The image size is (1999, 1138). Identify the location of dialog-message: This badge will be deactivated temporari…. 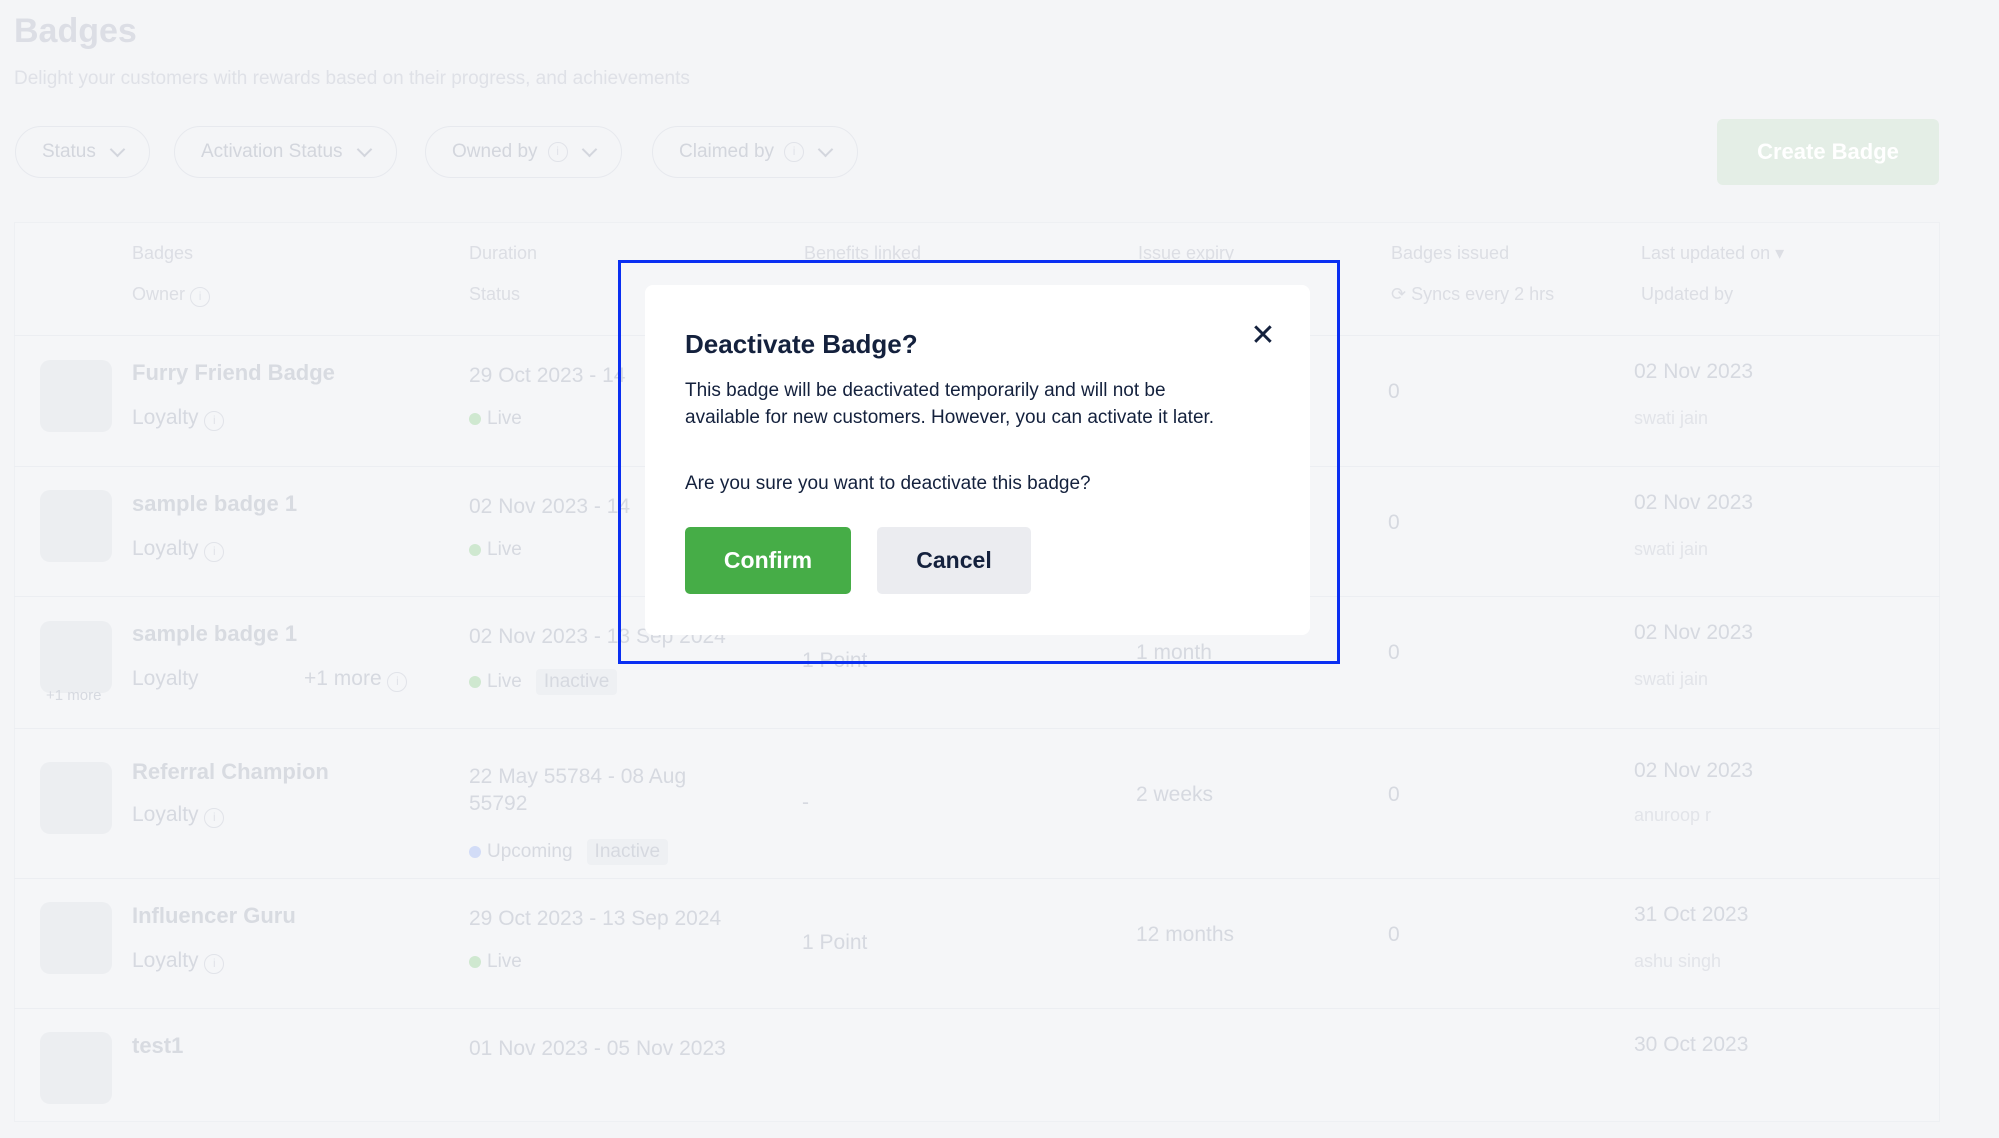
(950, 404).